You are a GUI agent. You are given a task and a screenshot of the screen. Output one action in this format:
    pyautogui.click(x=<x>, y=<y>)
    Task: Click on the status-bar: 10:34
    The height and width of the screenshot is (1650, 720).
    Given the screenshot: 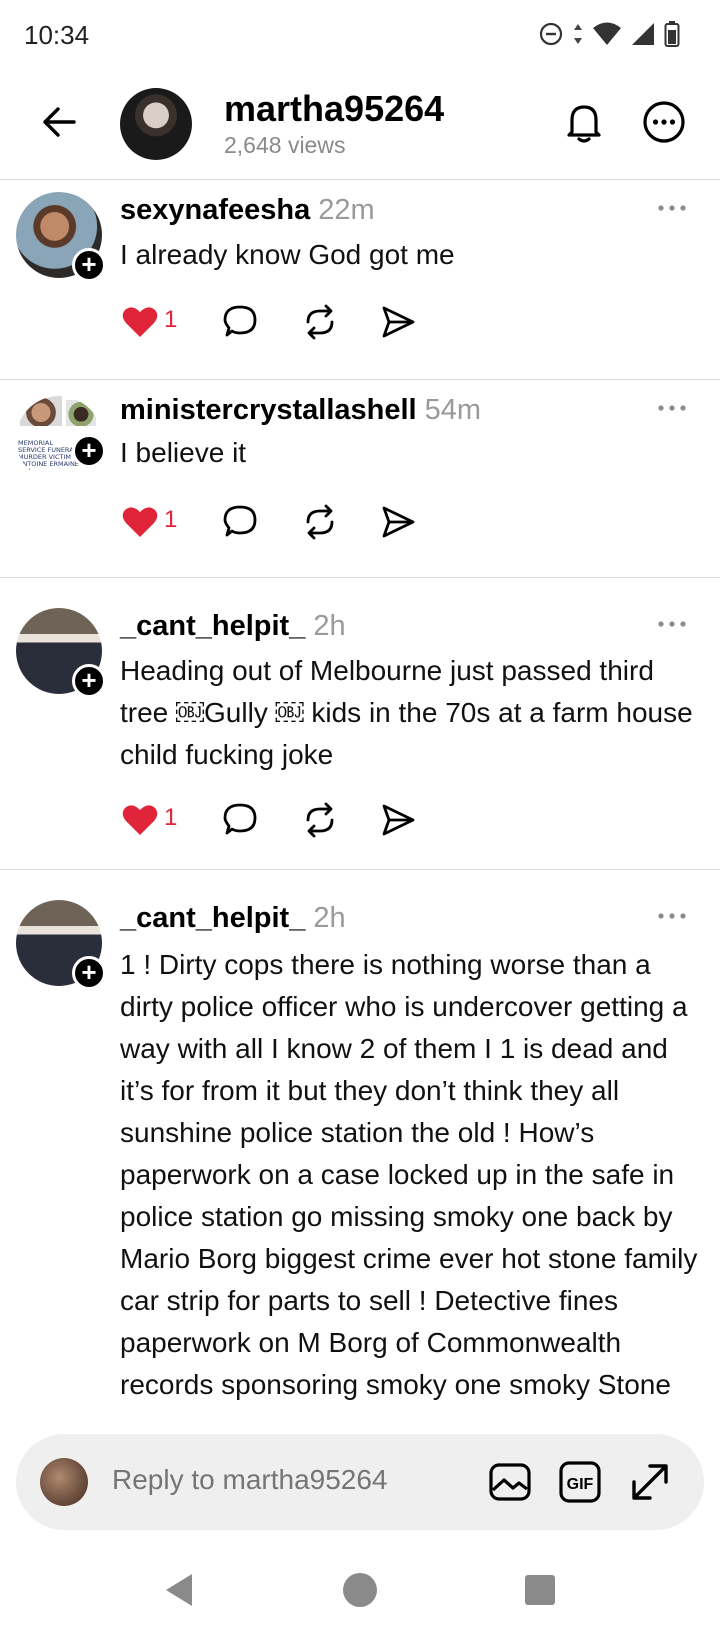 What is the action you would take?
    pyautogui.click(x=360, y=36)
    